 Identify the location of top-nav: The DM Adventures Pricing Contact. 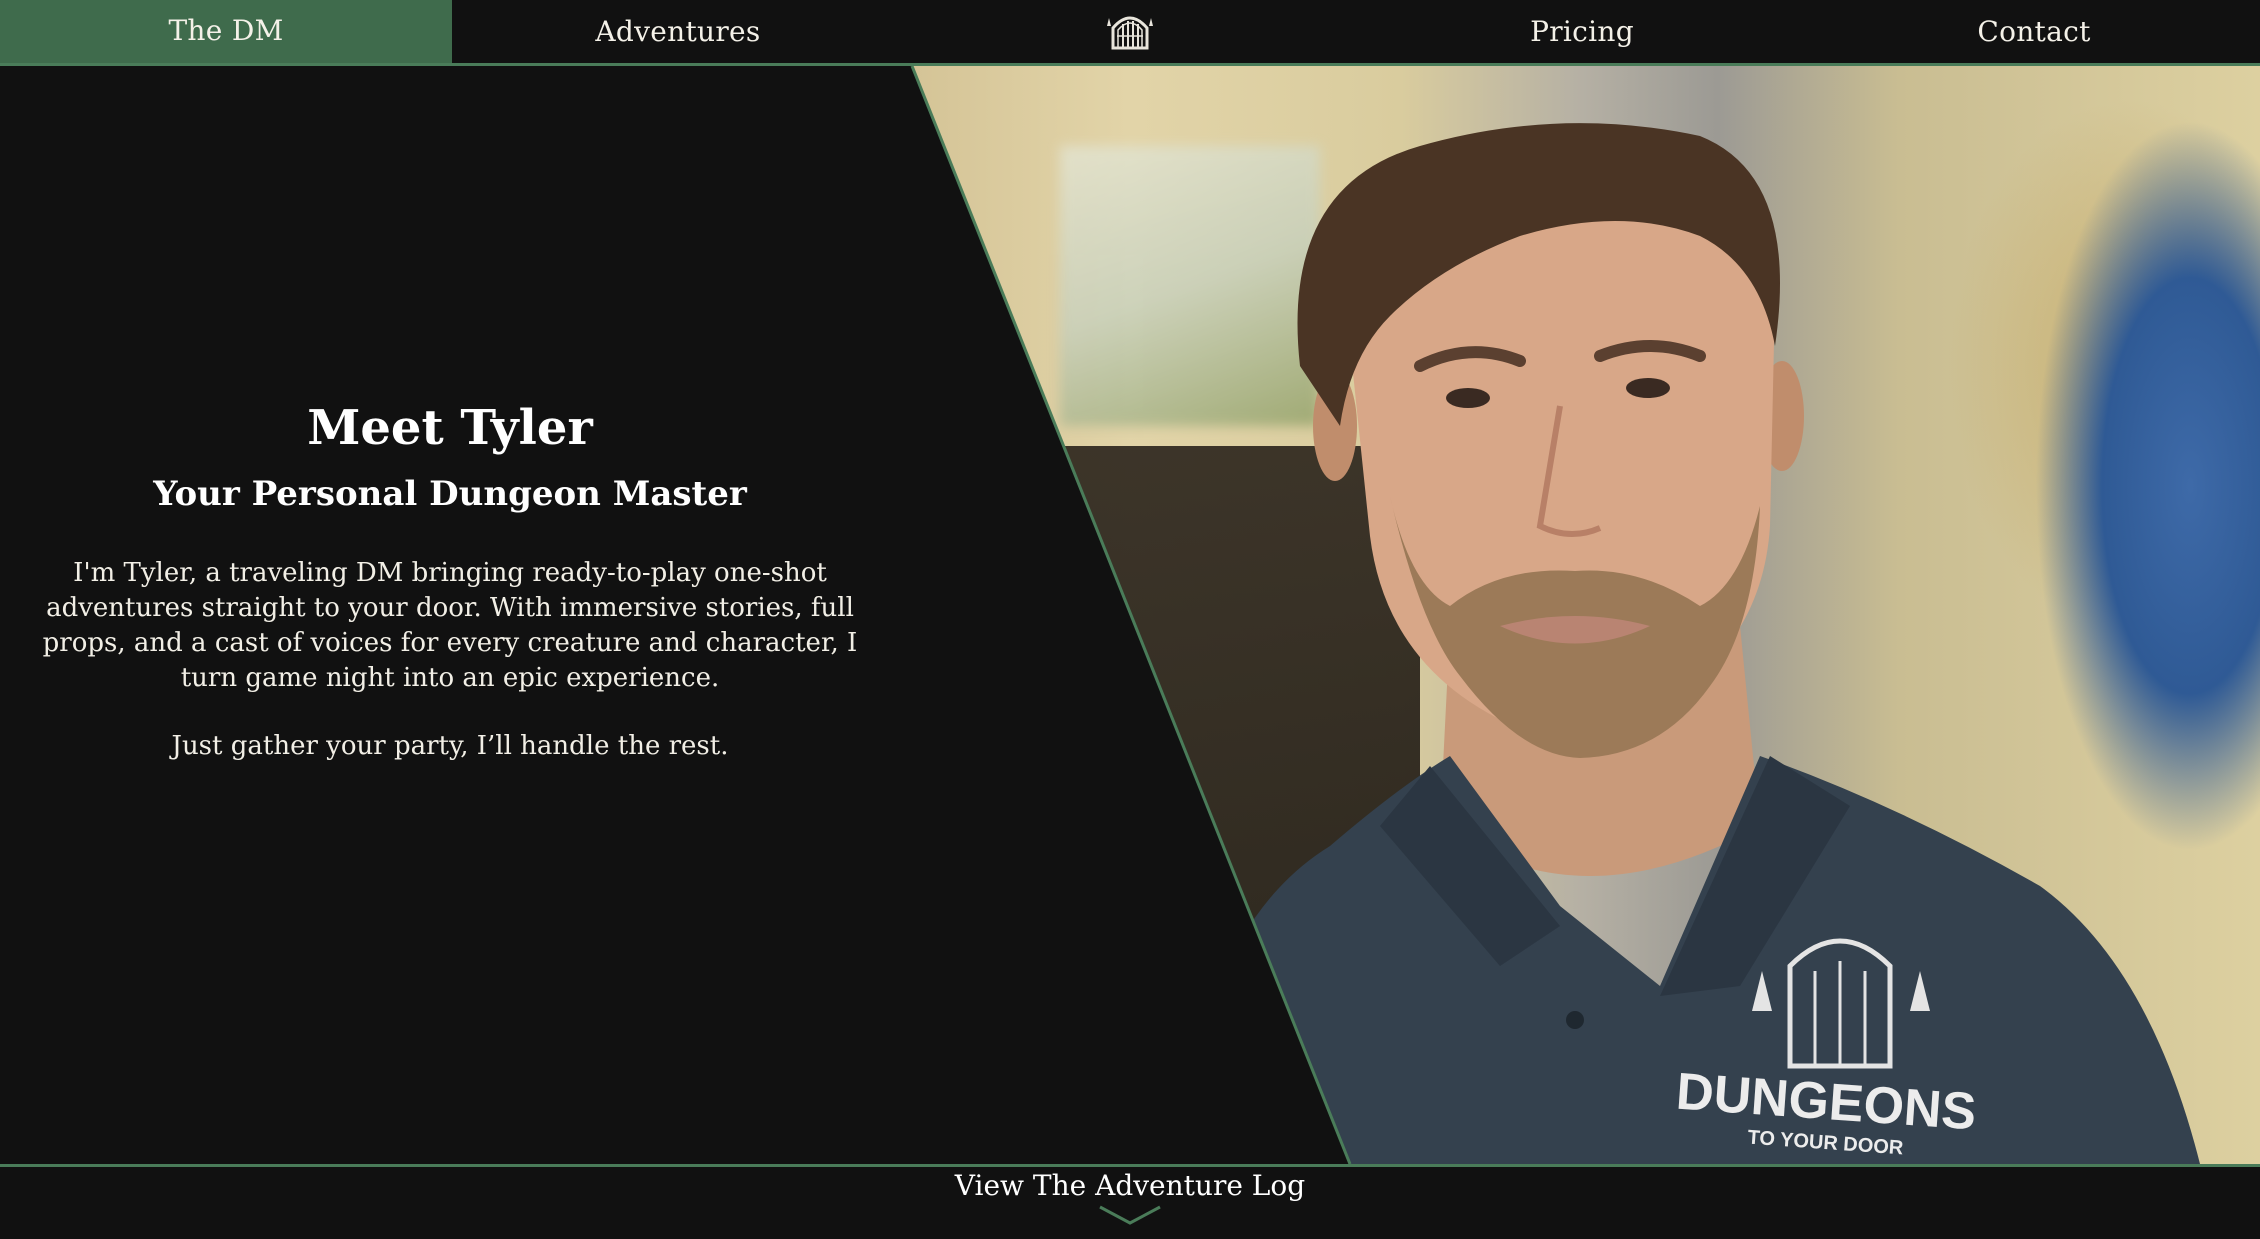
(1130, 33).